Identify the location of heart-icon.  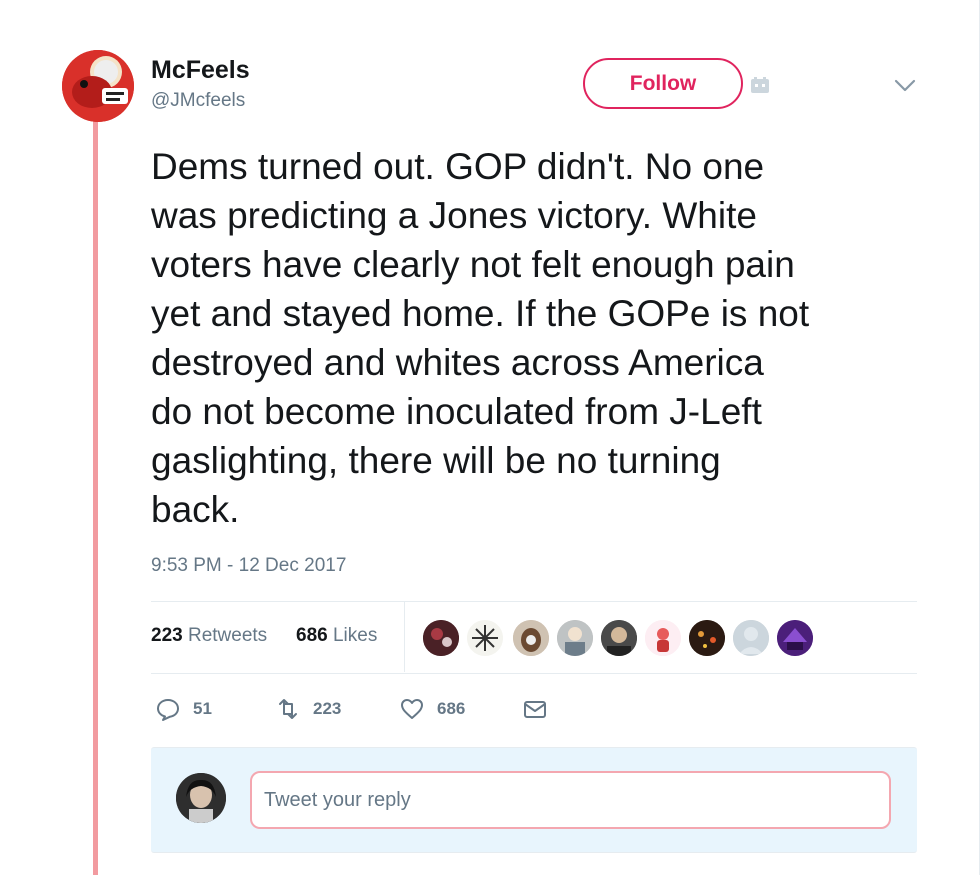
(412, 709).